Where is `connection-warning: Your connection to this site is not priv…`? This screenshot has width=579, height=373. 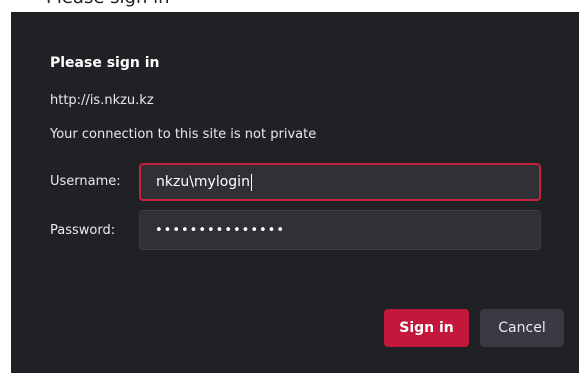
connection-warning: Your connection to this site is not priv… is located at coordinates (183, 134).